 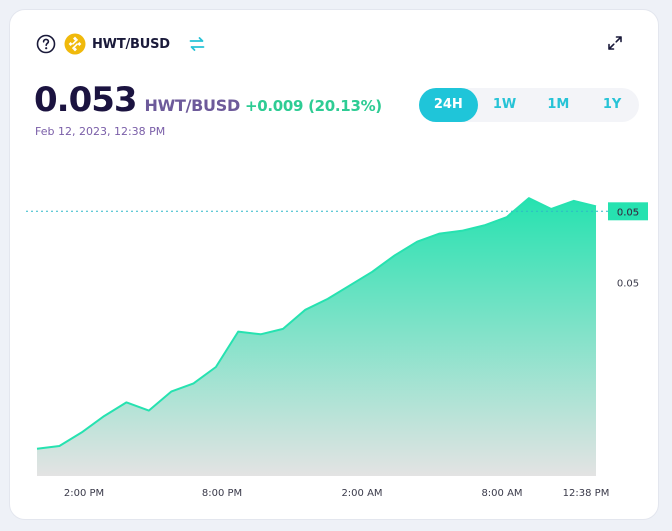 I want to click on x-tick-label: 12:38 PM, so click(x=586, y=493).